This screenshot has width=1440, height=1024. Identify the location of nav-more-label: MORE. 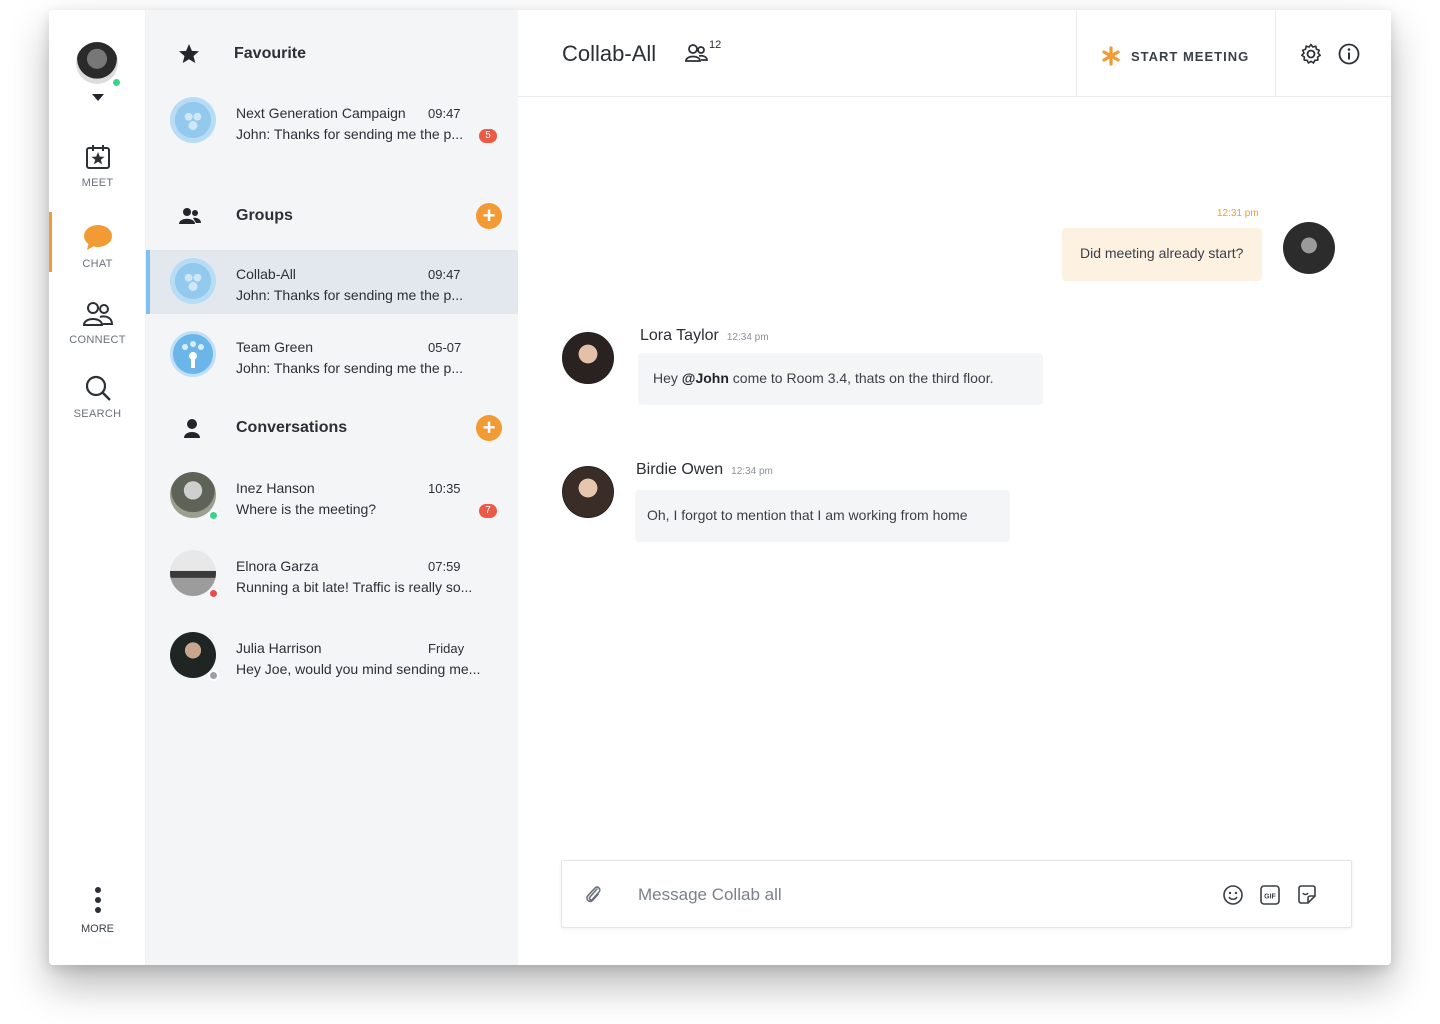
(97, 929).